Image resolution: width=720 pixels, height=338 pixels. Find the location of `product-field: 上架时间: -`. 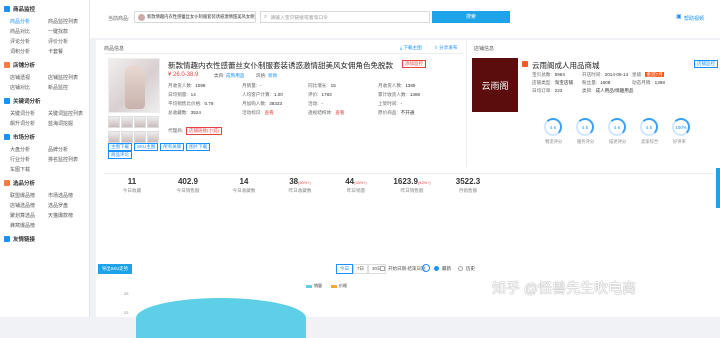

product-field: 上架时间: - is located at coordinates (390, 103).